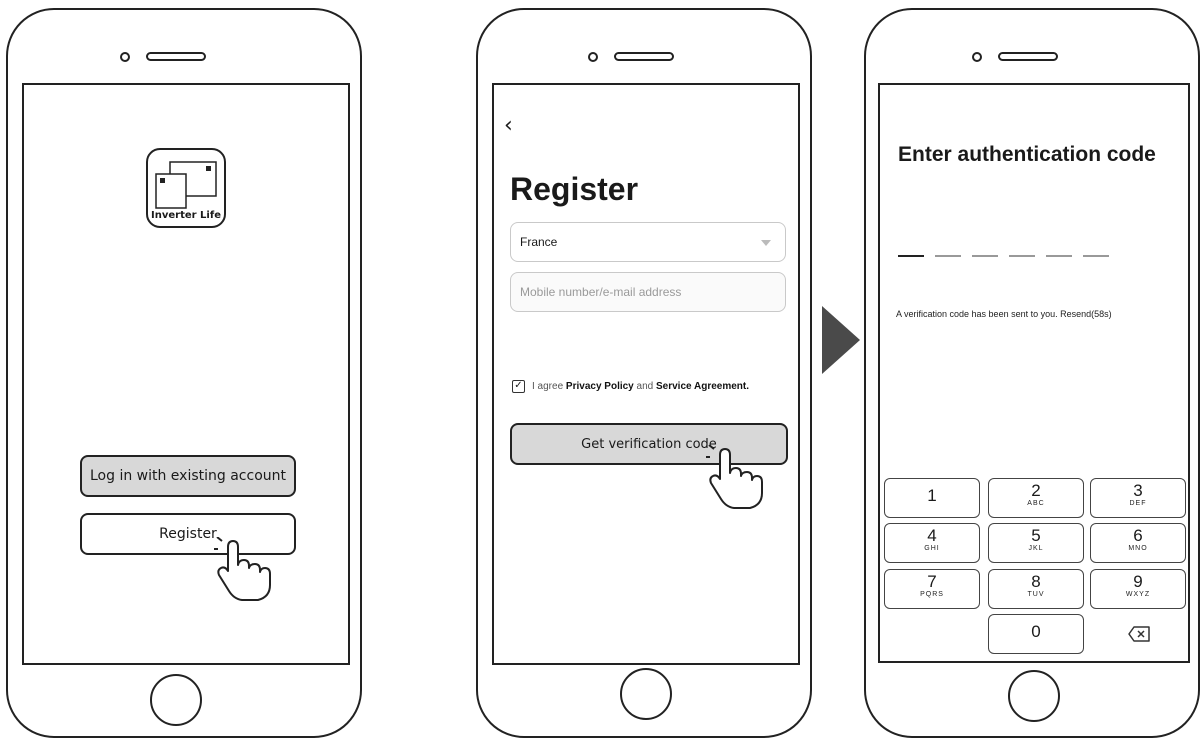 The width and height of the screenshot is (1203, 740). Describe the element at coordinates (1138, 581) in the screenshot. I see `key-digit: 9` at that location.